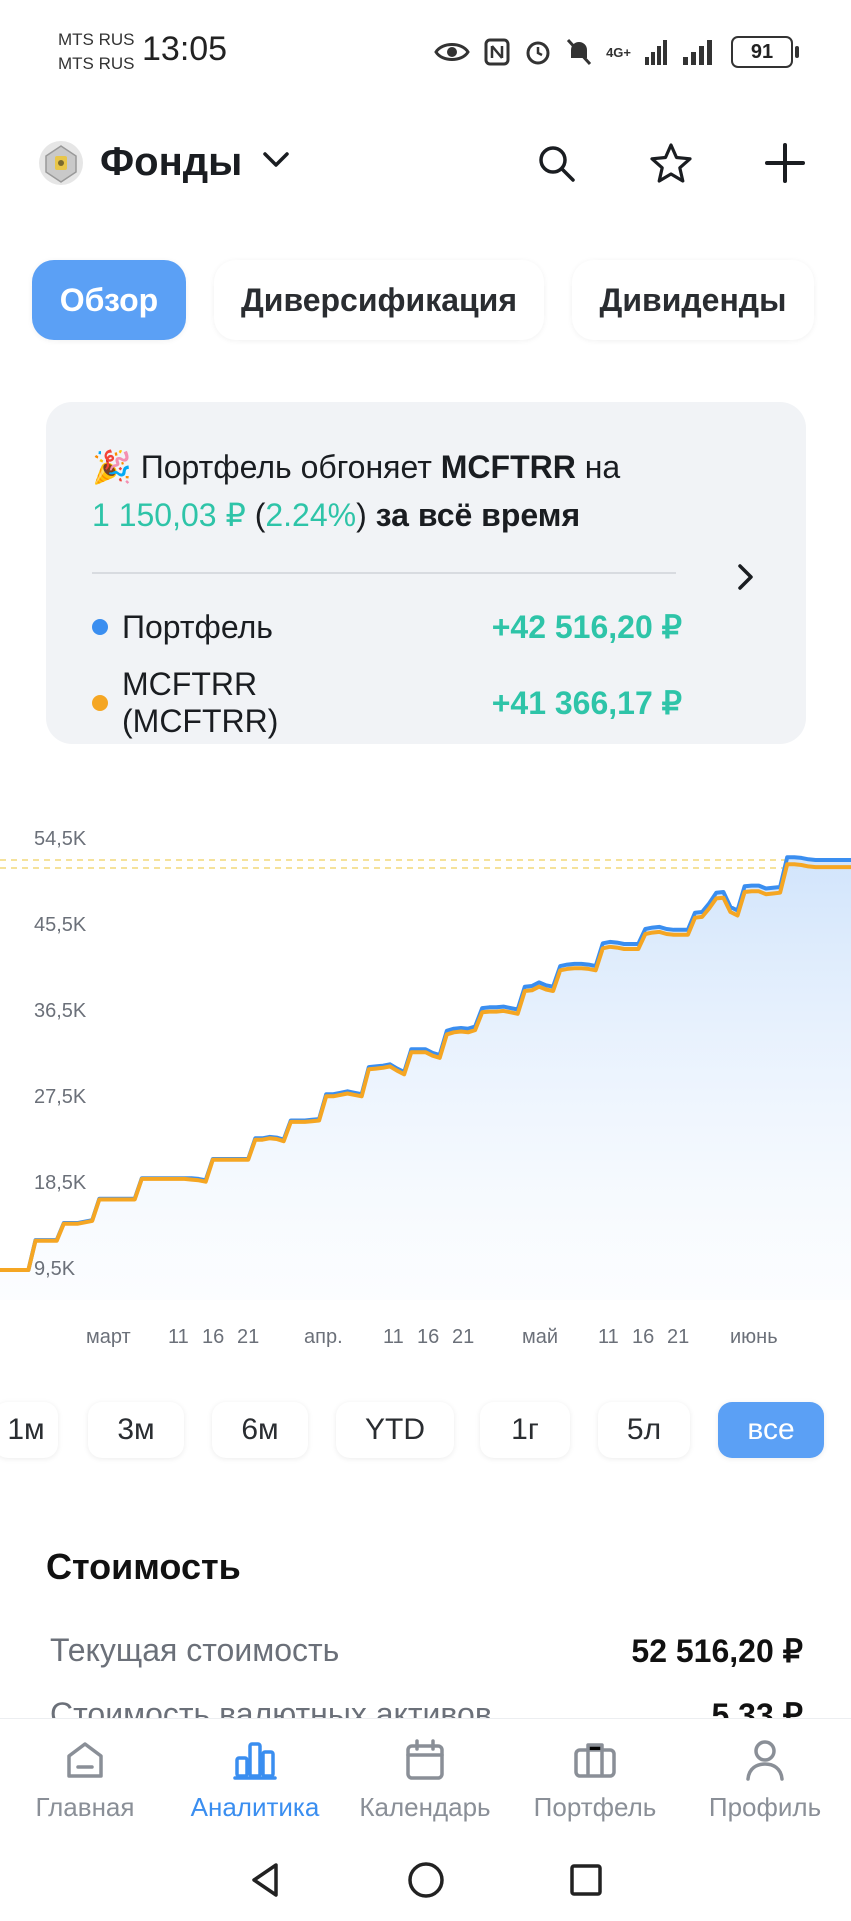 Image resolution: width=851 pixels, height=1921 pixels. What do you see at coordinates (387, 703) in the screenshot?
I see `legend-benchmark: MCFTRR (MCFTRR) +41 366,17 ₽` at bounding box center [387, 703].